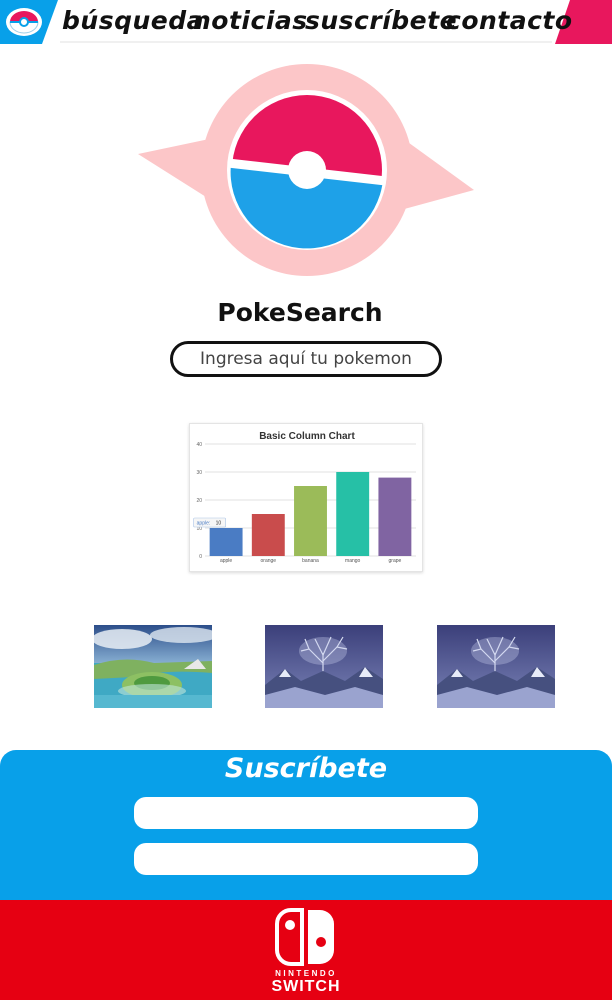  What do you see at coordinates (381, 20) in the screenshot?
I see `nav-link-suscribete: suscríbete` at bounding box center [381, 20].